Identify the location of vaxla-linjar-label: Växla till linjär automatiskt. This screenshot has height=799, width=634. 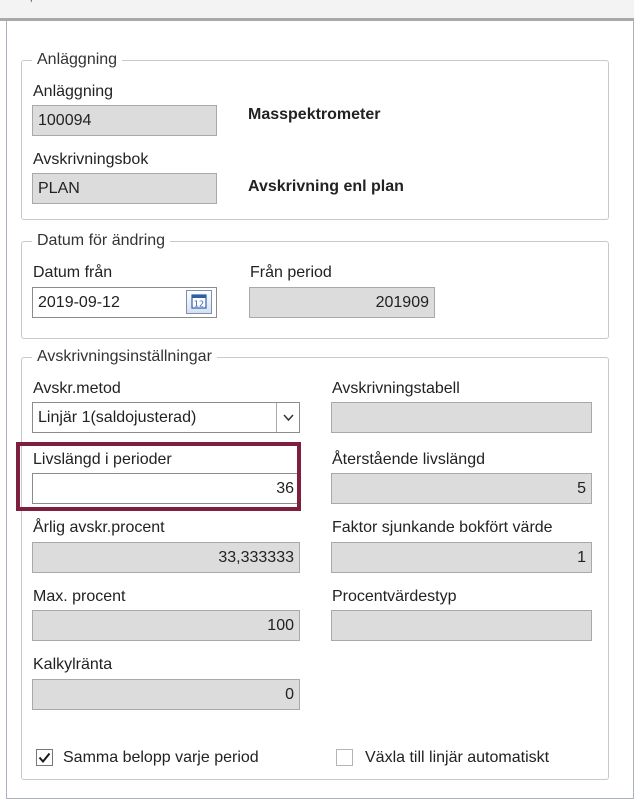
(457, 758).